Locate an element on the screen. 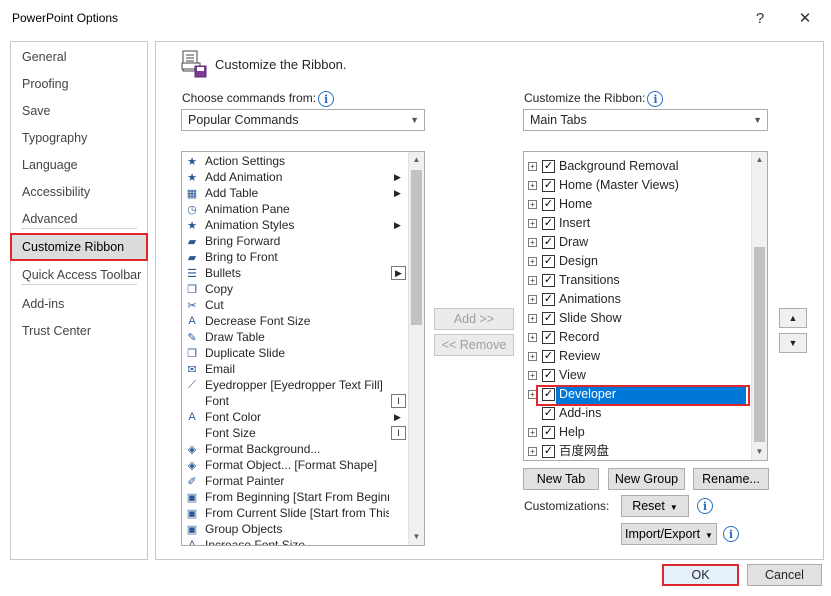 This screenshot has height=596, width=831. new-tab-button: New Tab is located at coordinates (561, 479).